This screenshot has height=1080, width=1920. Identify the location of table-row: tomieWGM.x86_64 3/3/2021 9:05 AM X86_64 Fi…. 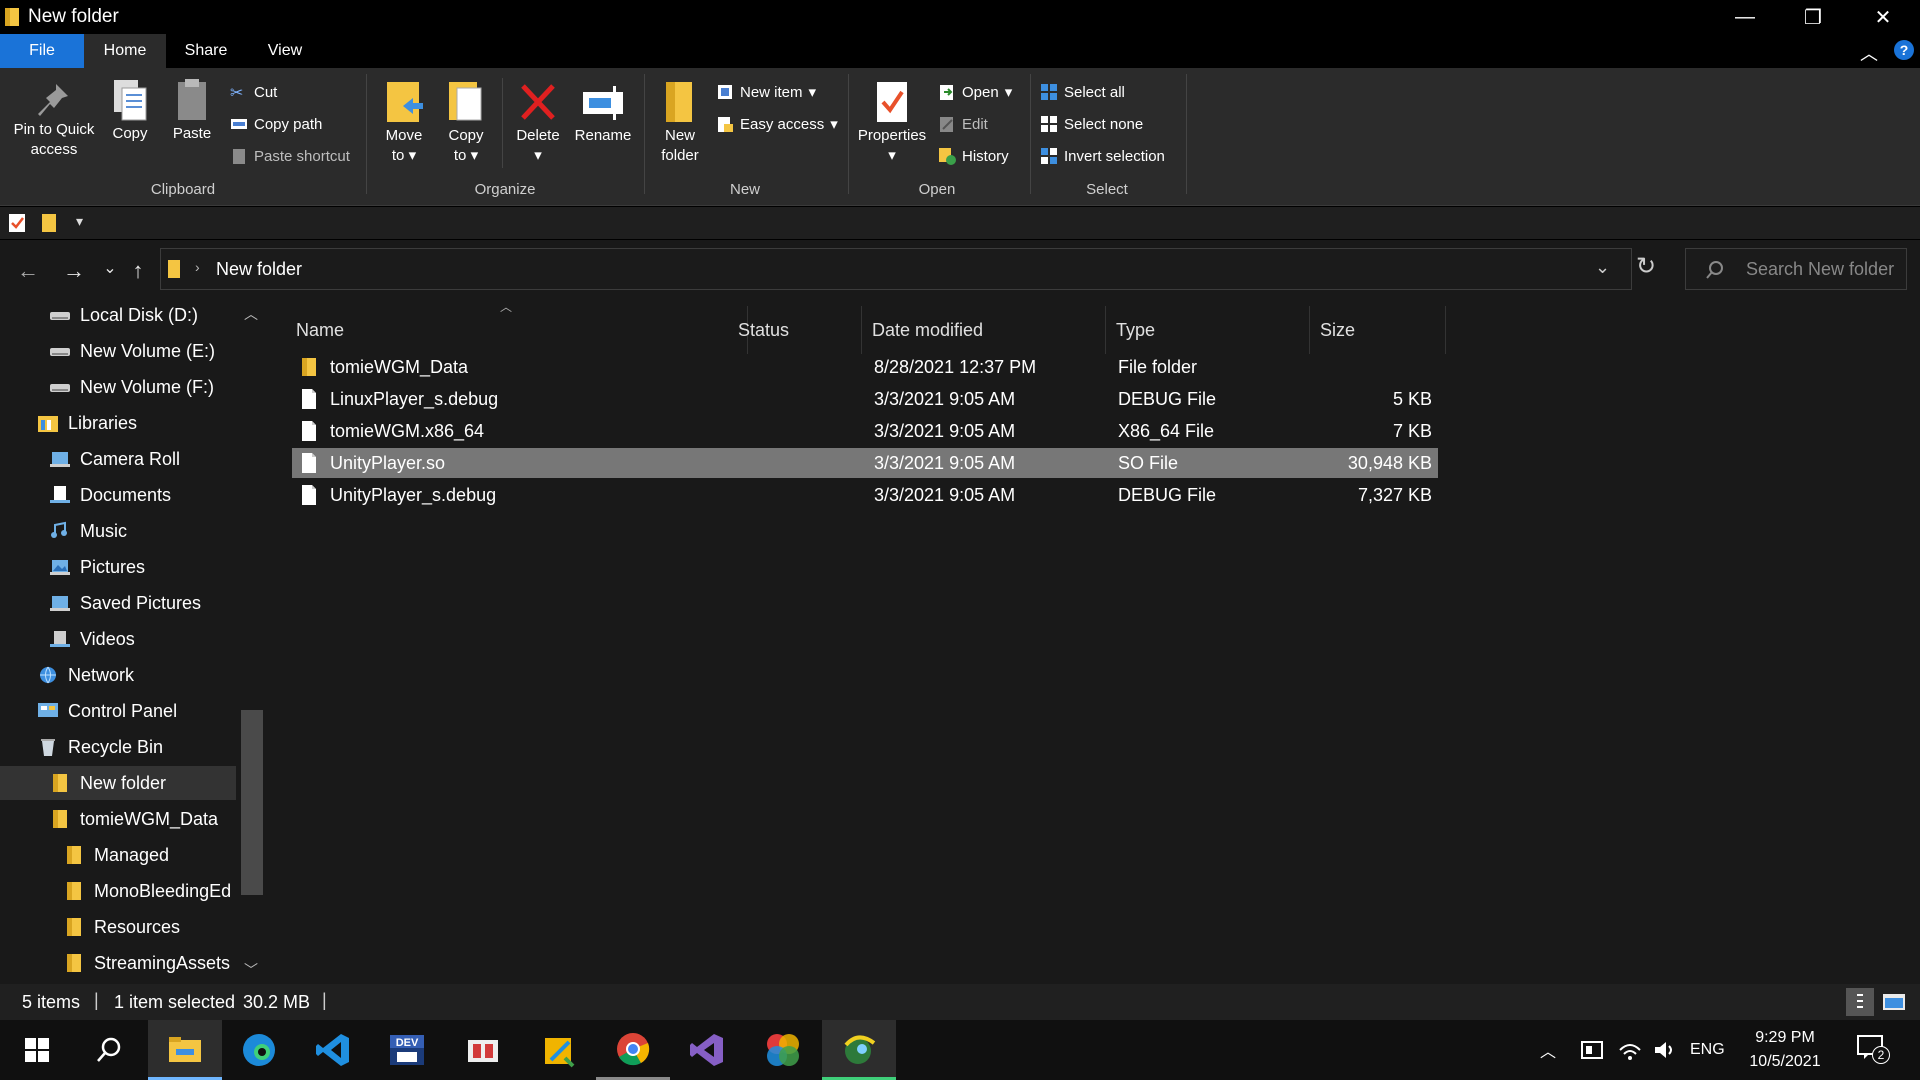
(865, 431).